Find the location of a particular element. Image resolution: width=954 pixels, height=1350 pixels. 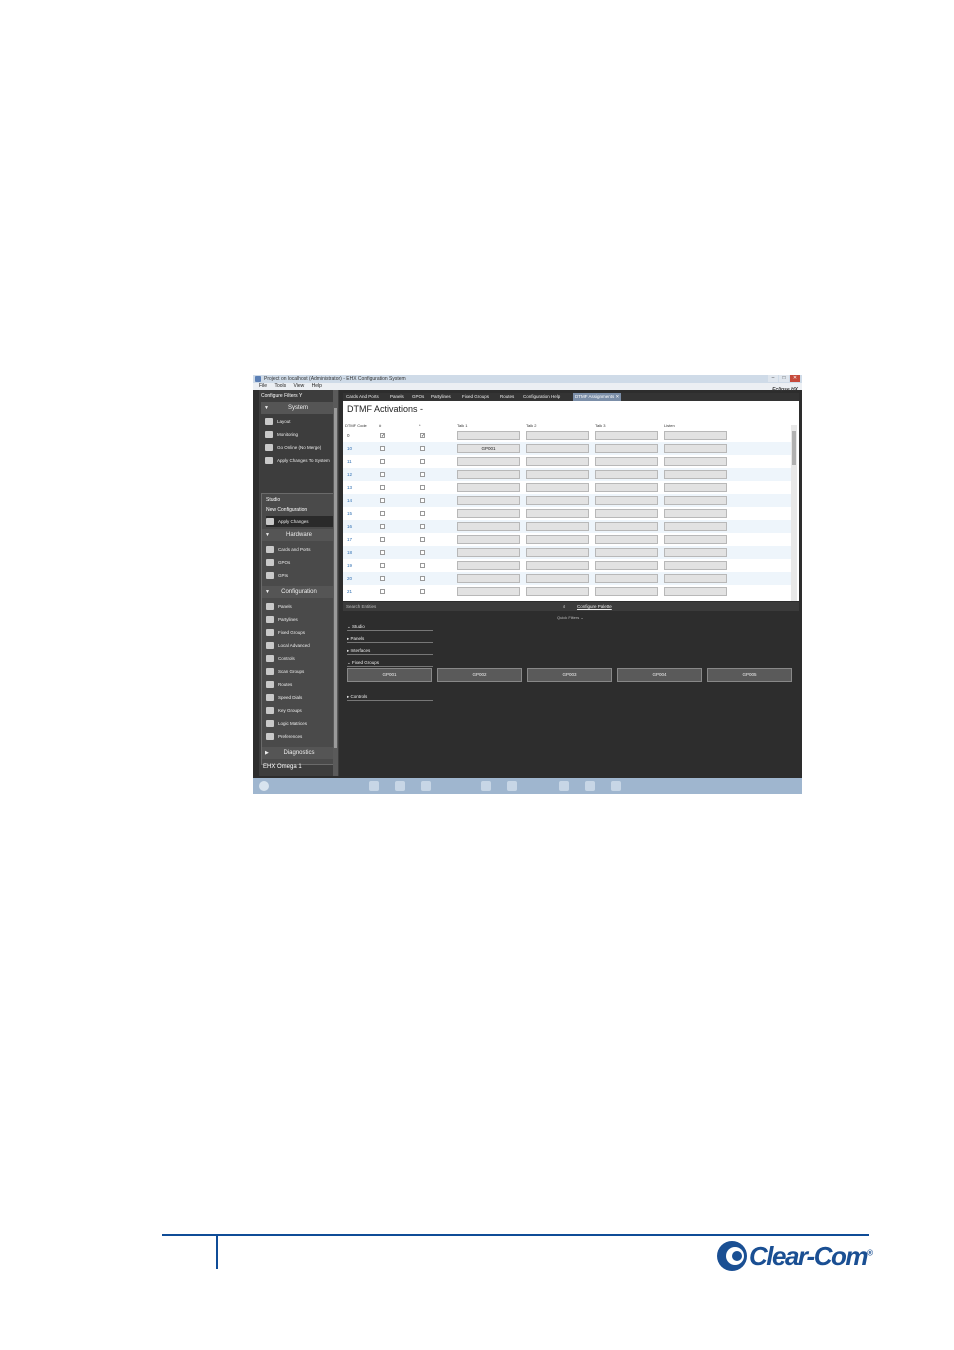

table-row: 16 is located at coordinates (567, 526).